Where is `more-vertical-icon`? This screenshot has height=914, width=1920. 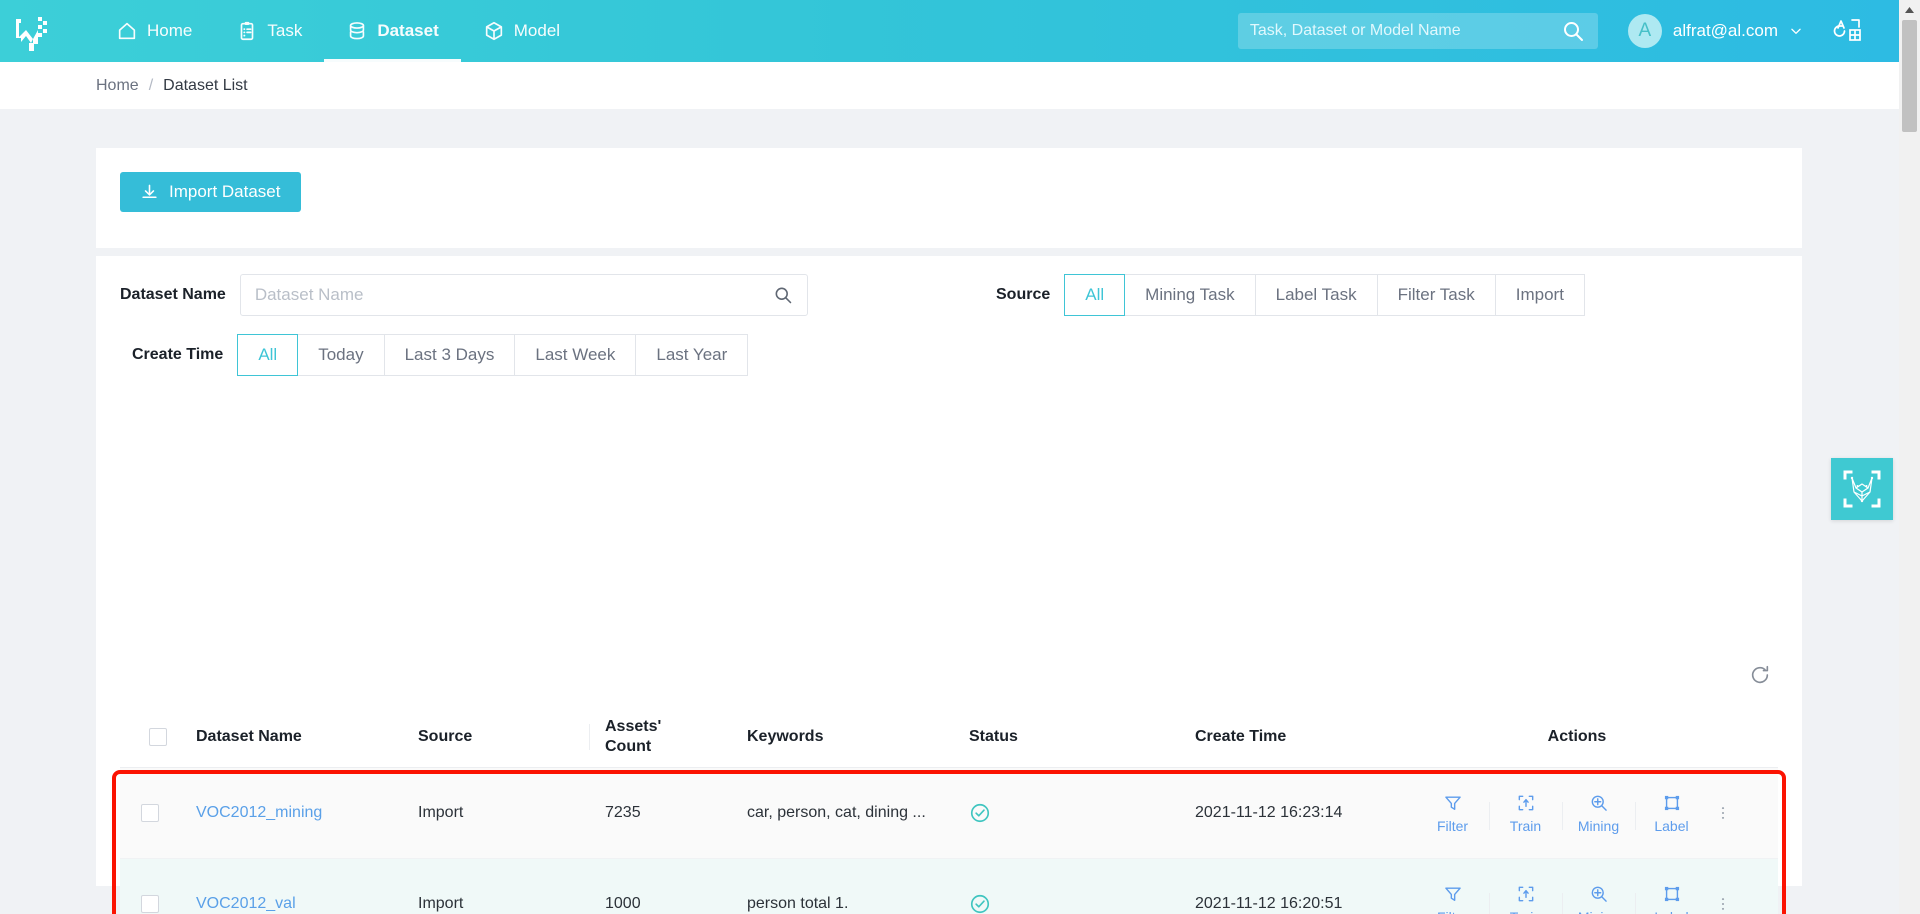
more-vertical-icon is located at coordinates (1723, 813).